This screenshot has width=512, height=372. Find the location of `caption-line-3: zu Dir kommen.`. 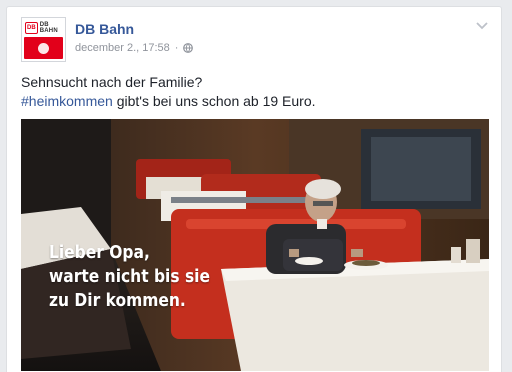

caption-line-3: zu Dir kommen. is located at coordinates (117, 300).